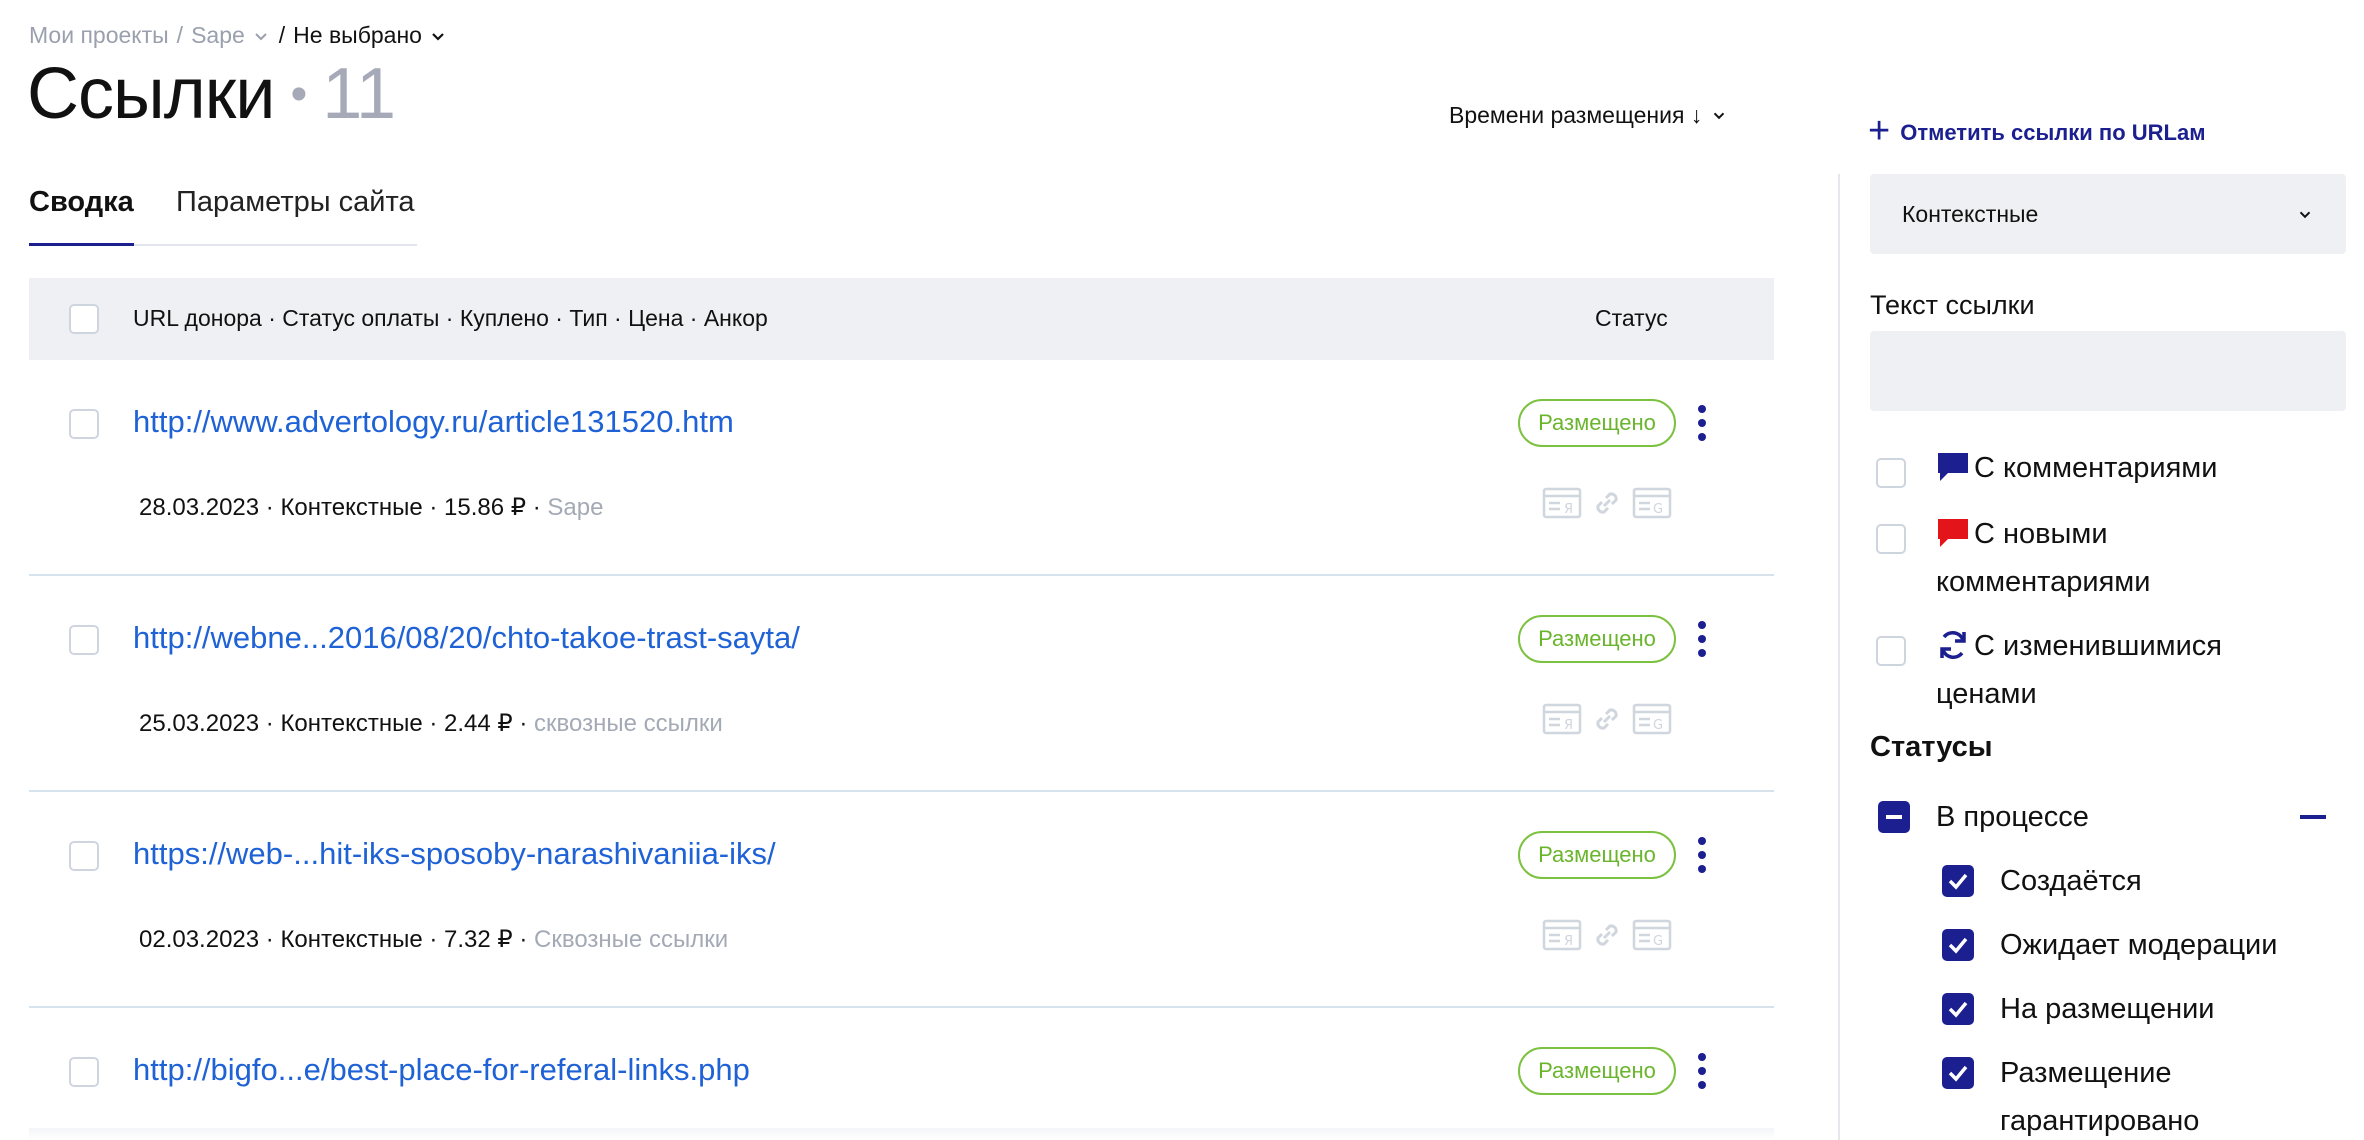 This screenshot has height=1140, width=2364. What do you see at coordinates (1879, 131) in the screenshot?
I see `plus-icon: +` at bounding box center [1879, 131].